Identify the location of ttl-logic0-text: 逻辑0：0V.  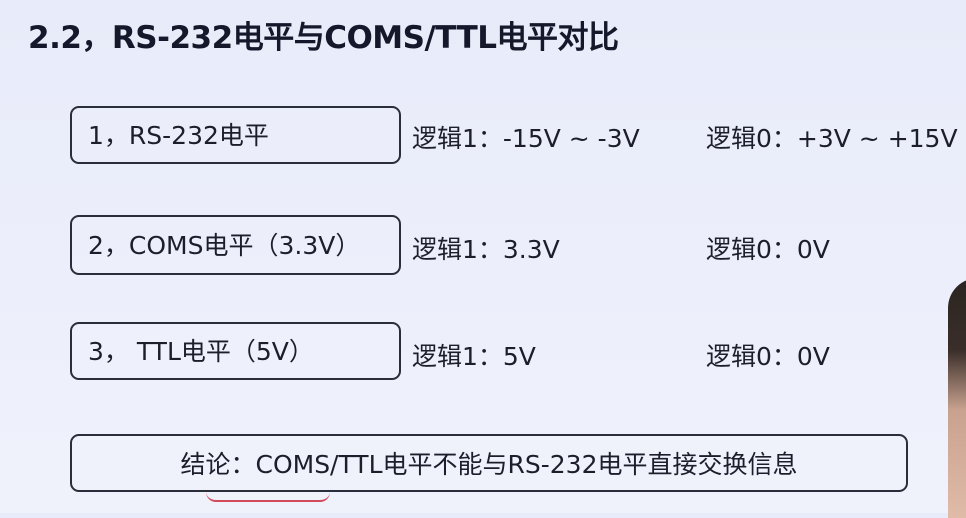
(768, 356).